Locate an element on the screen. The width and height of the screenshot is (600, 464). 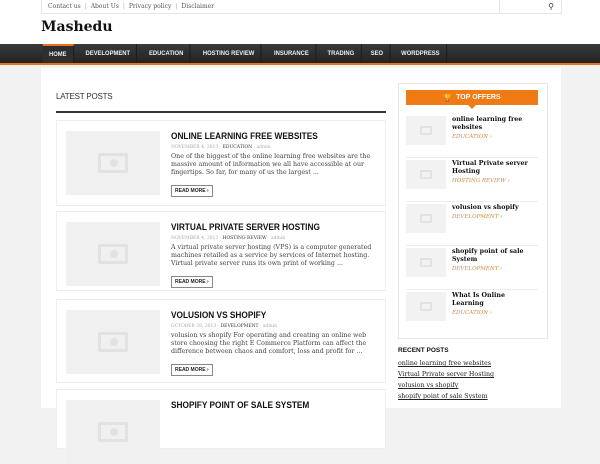
recent-post-link: online learning free websites is located at coordinates (444, 363).